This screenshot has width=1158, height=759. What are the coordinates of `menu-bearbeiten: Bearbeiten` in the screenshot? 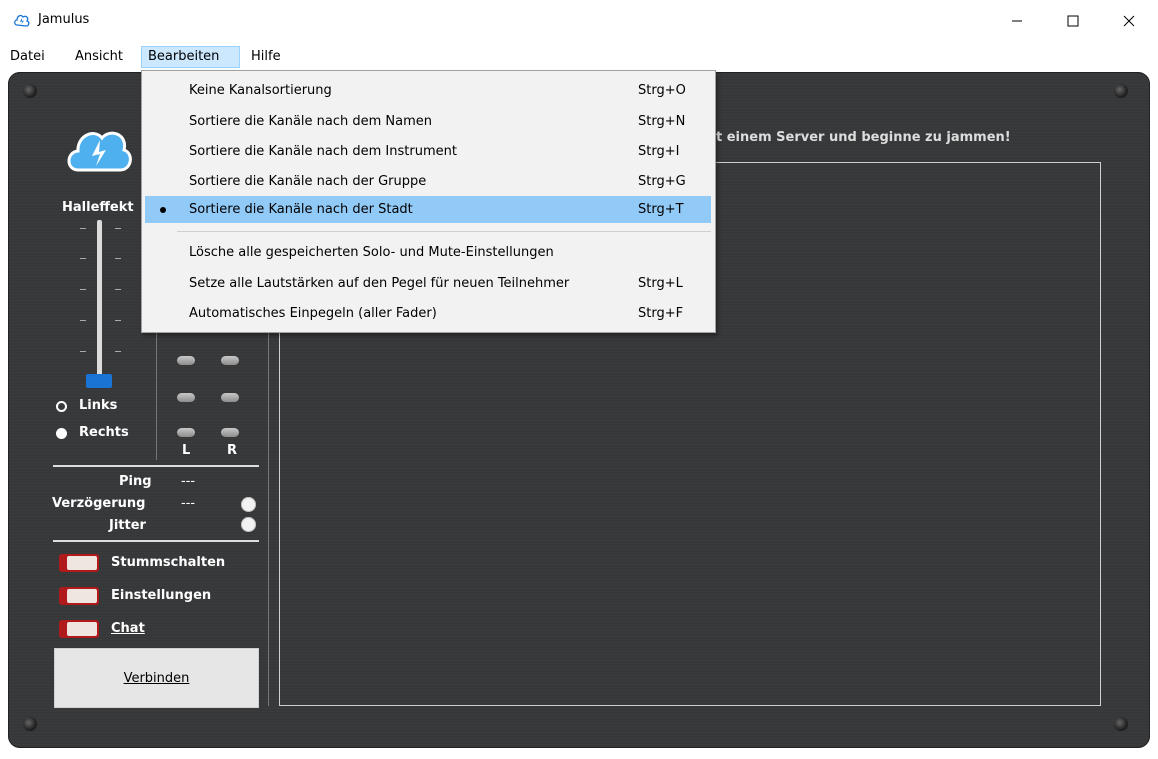 It's located at (190, 57).